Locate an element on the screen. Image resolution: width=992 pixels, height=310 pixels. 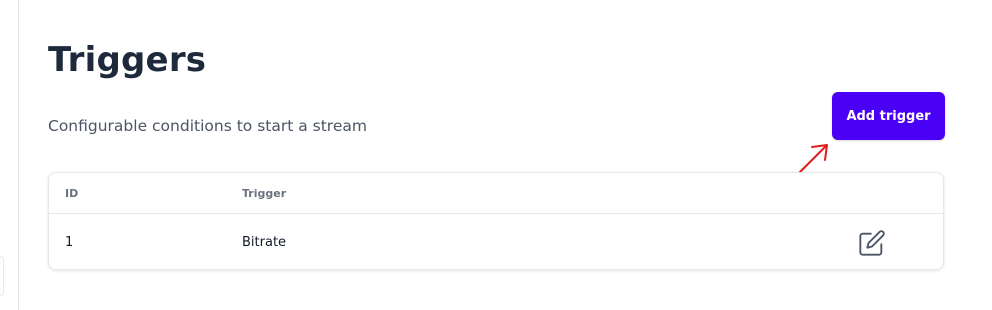
column-header-id: ID is located at coordinates (72, 193).